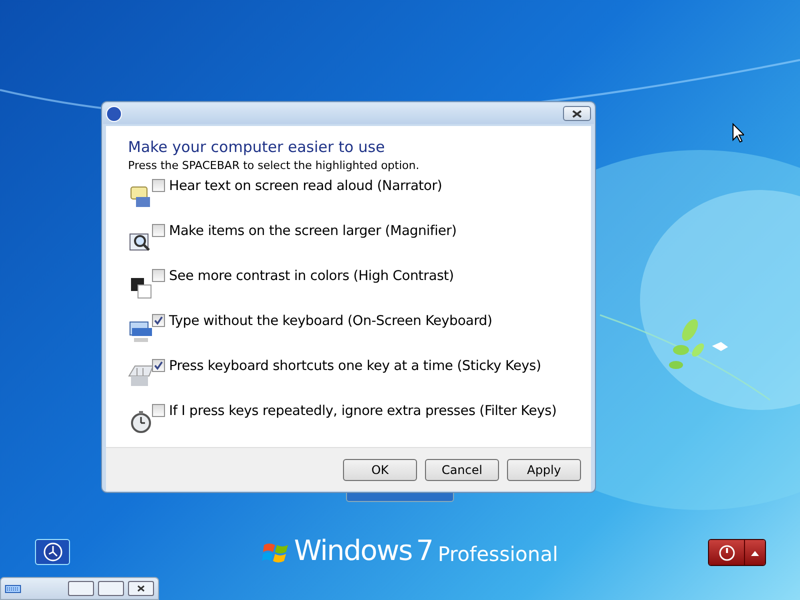 This screenshot has height=600, width=800. Describe the element at coordinates (720, 346) in the screenshot. I see `bird-drawing` at that location.